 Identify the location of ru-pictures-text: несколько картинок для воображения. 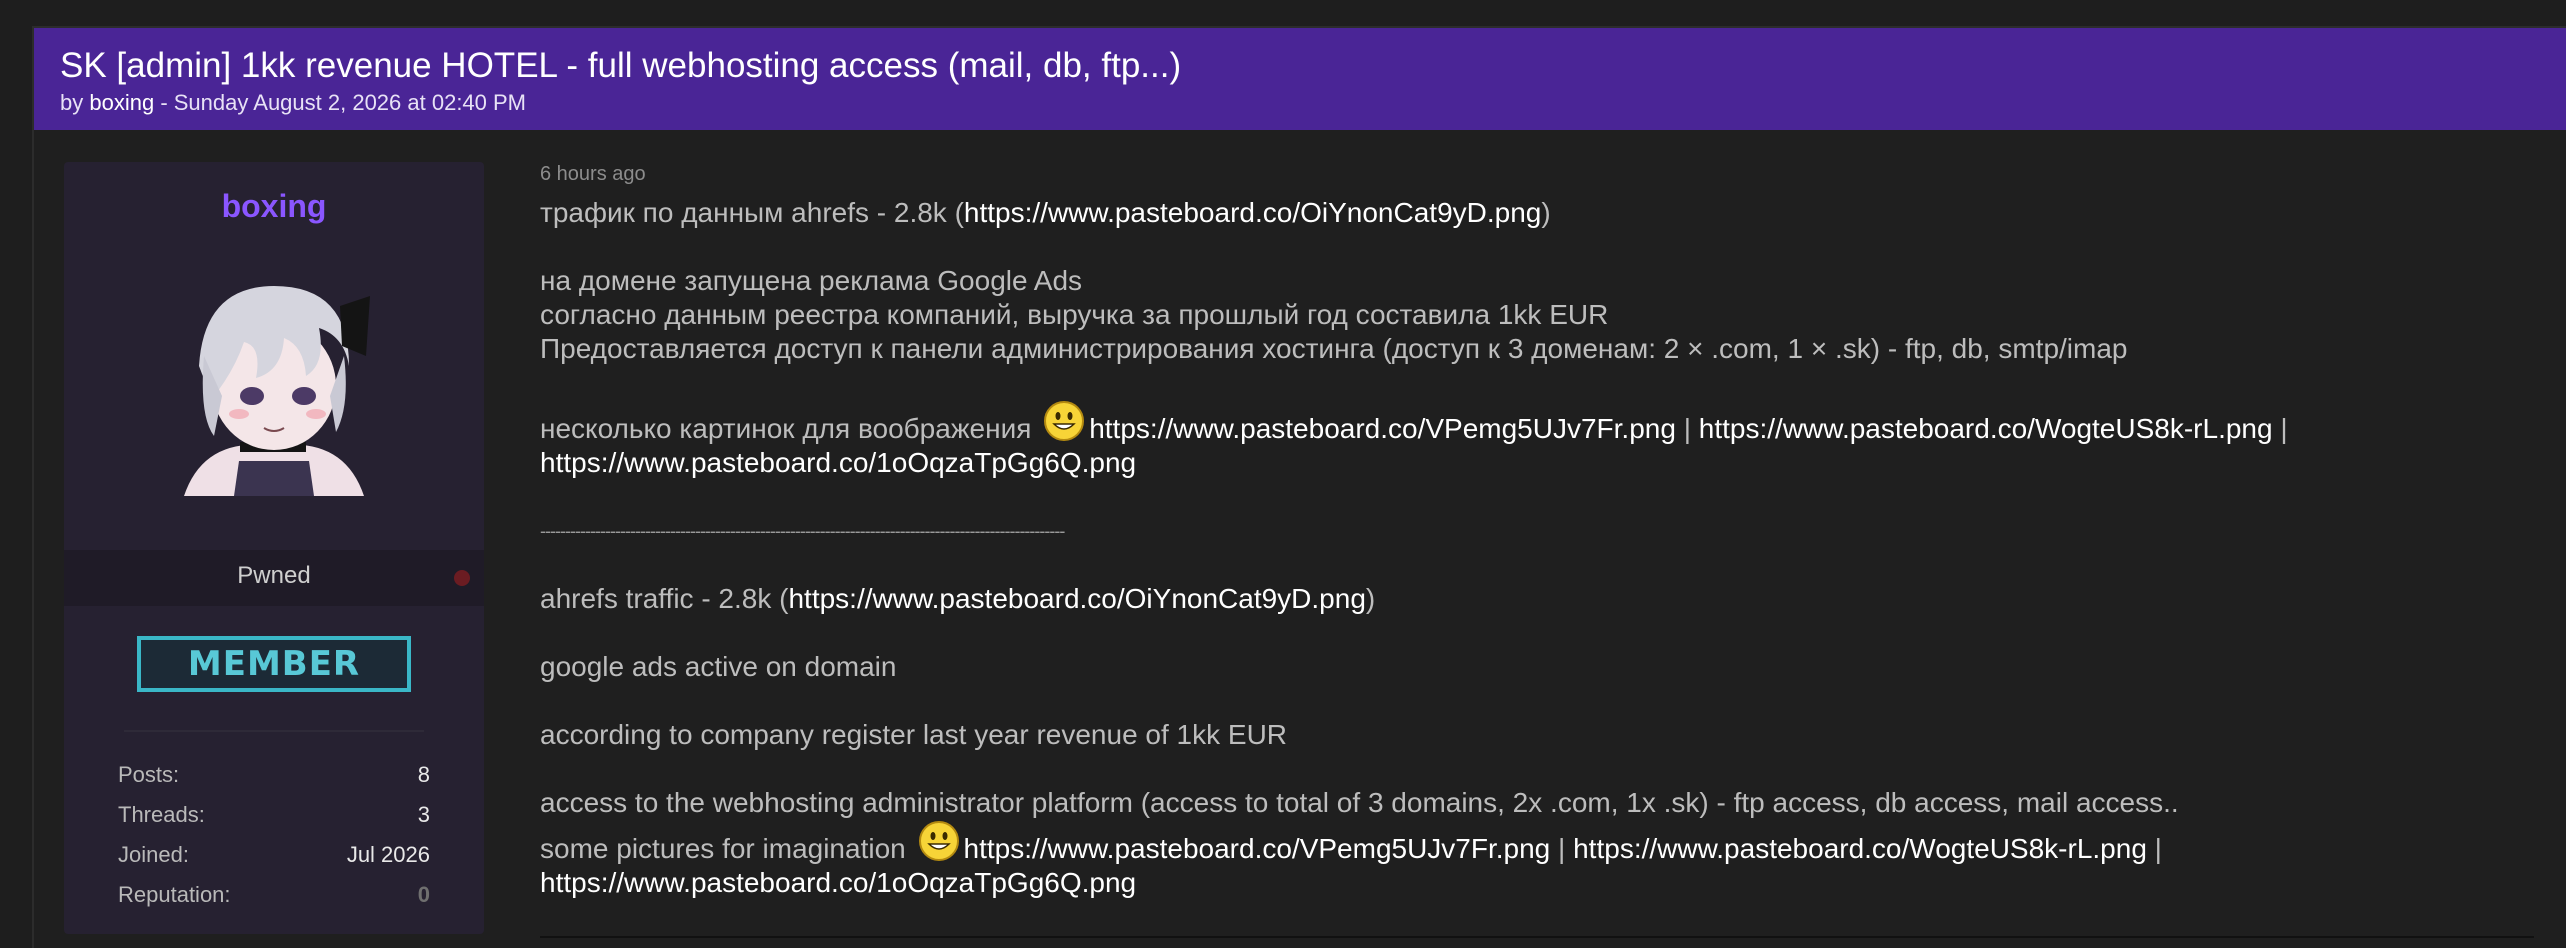
(786, 428).